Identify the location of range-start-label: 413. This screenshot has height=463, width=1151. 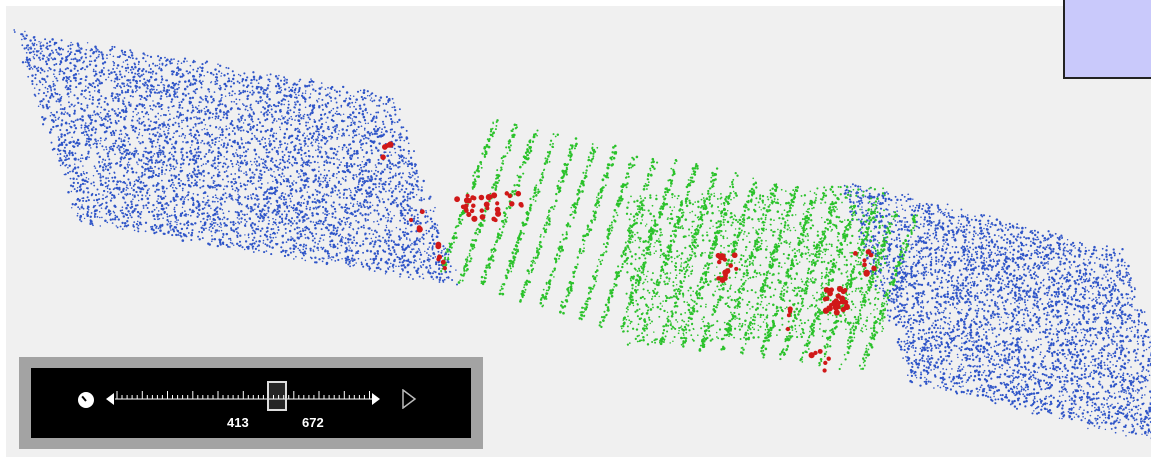
(238, 422).